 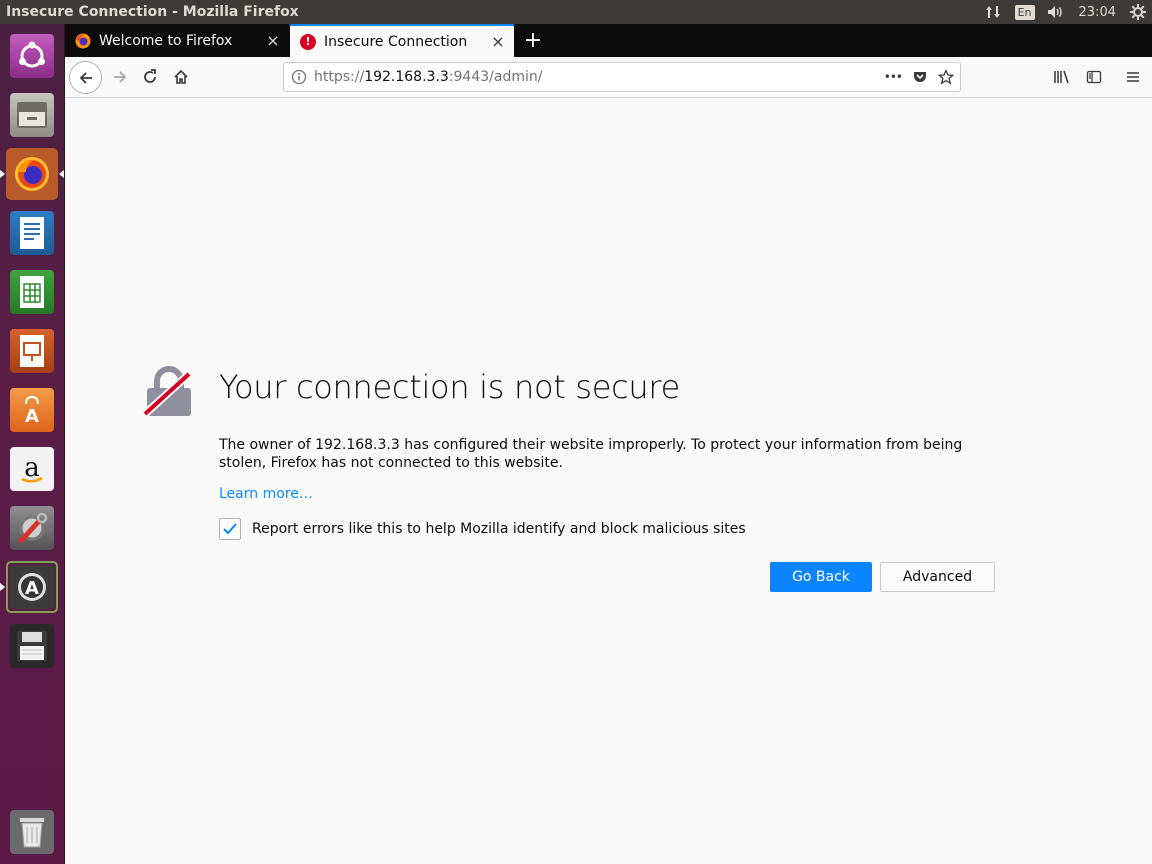 I want to click on advanced-button: Advanced, so click(x=937, y=577).